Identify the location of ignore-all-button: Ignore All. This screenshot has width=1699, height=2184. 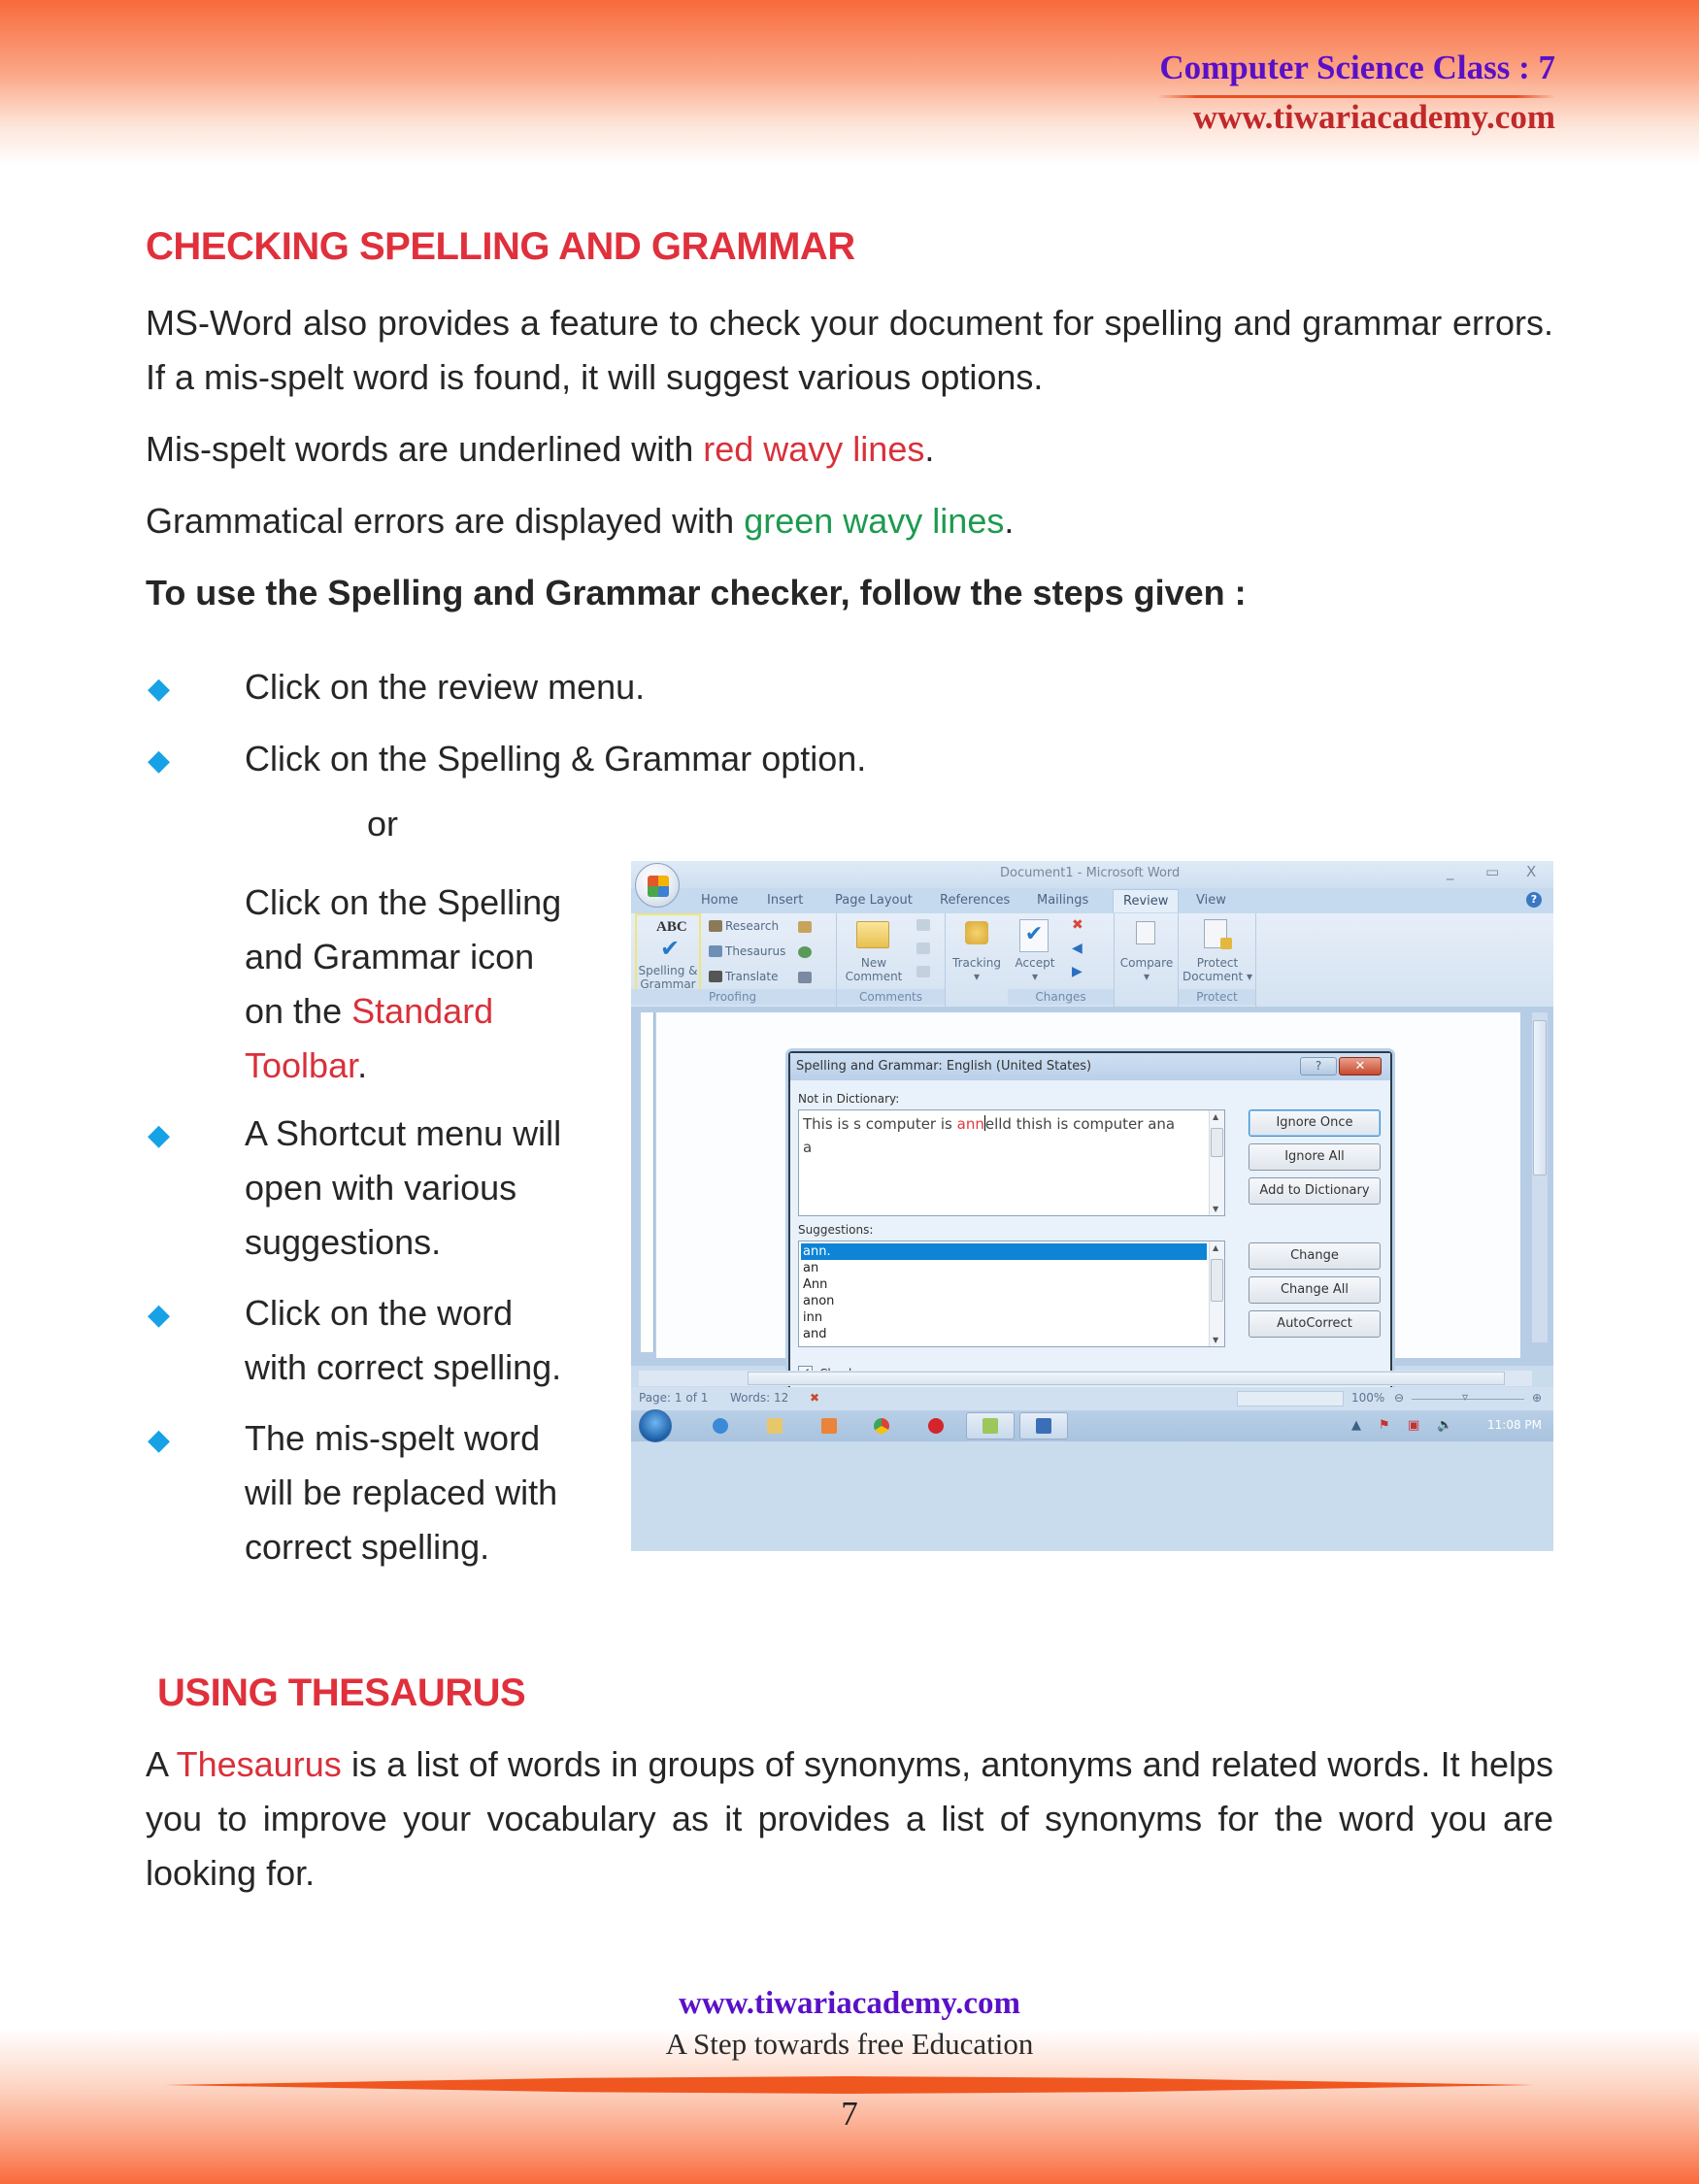
(1315, 1157).